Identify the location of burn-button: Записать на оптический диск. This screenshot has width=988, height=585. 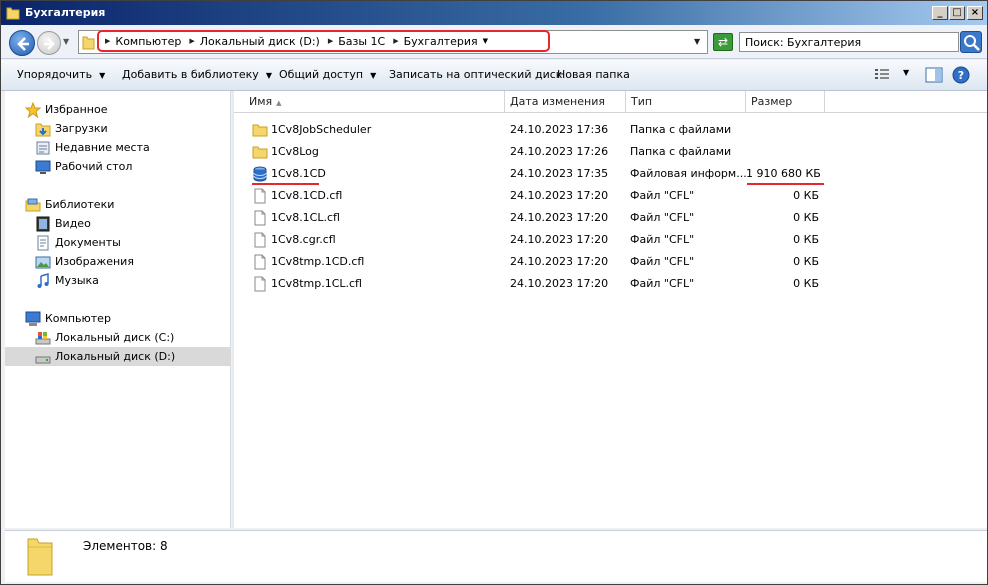
(475, 74).